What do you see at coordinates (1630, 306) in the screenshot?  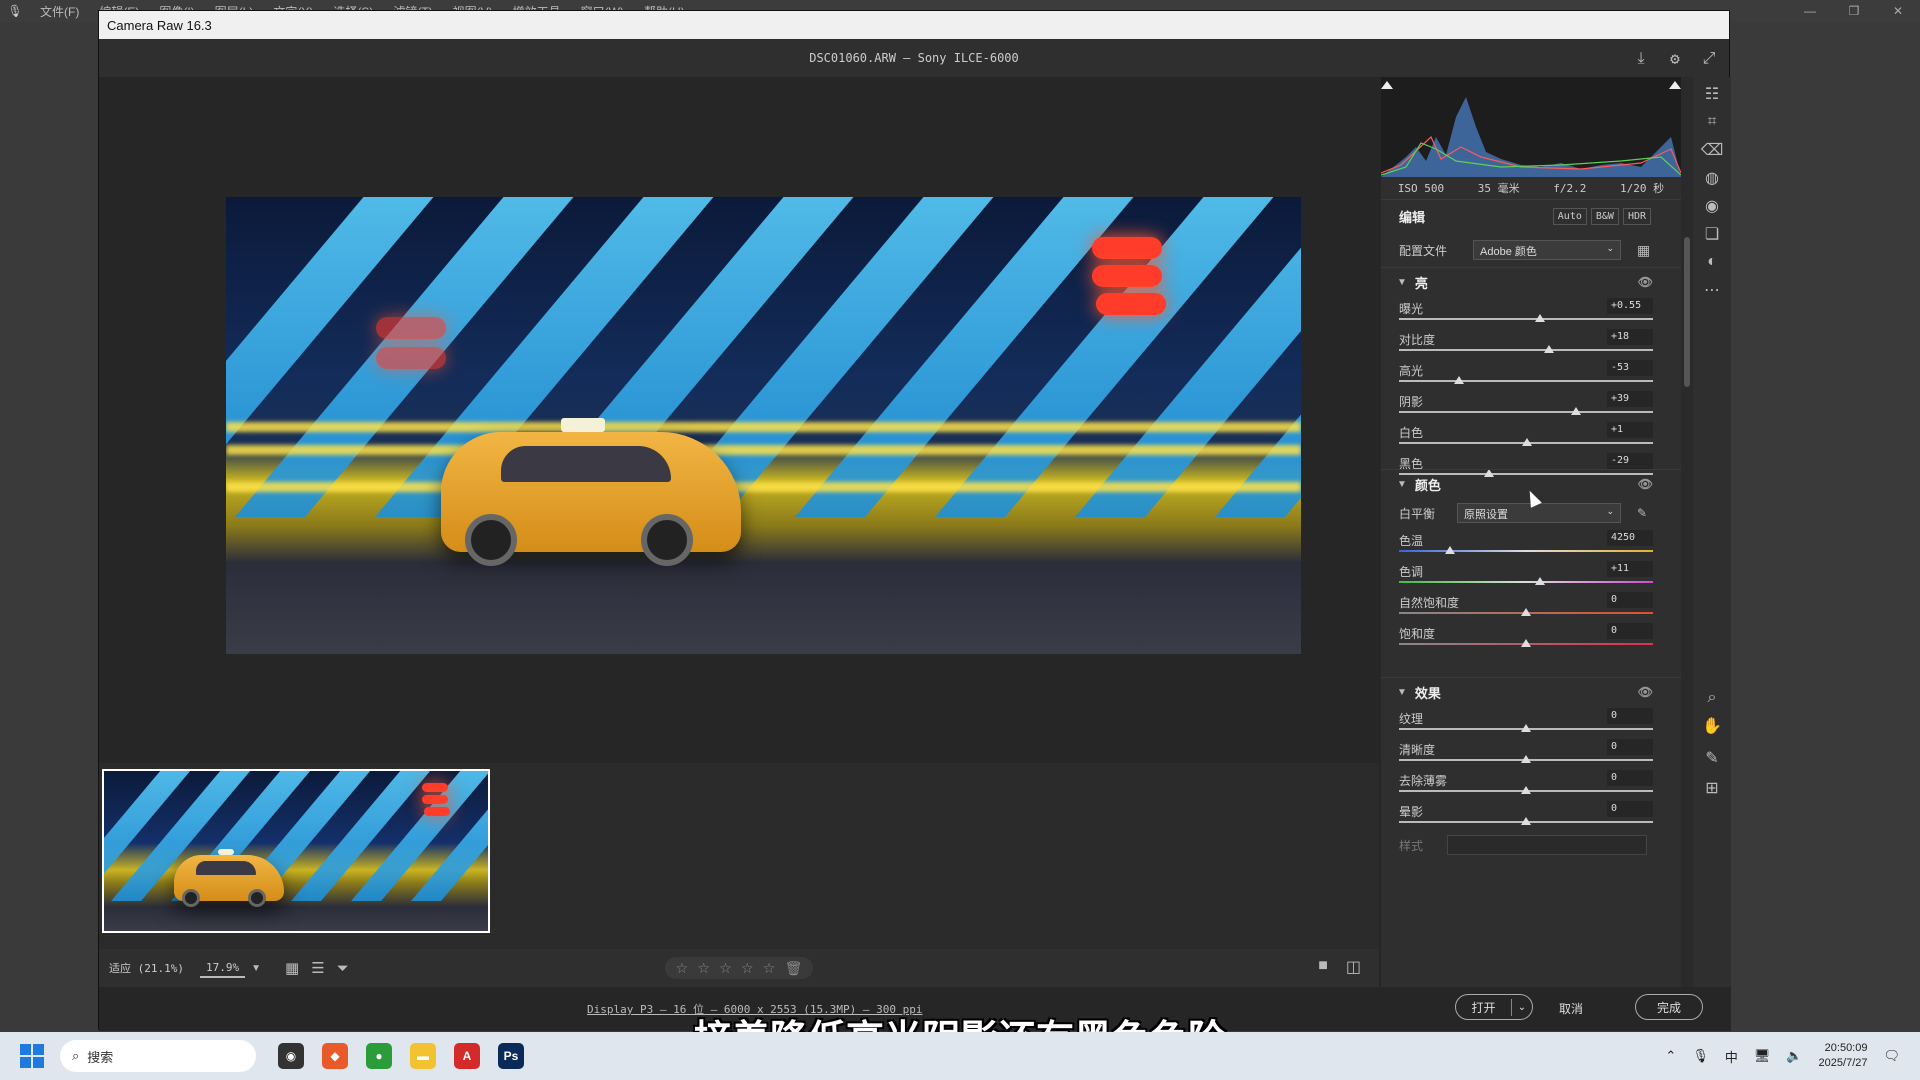 I see `slider-value-input: +0.55` at bounding box center [1630, 306].